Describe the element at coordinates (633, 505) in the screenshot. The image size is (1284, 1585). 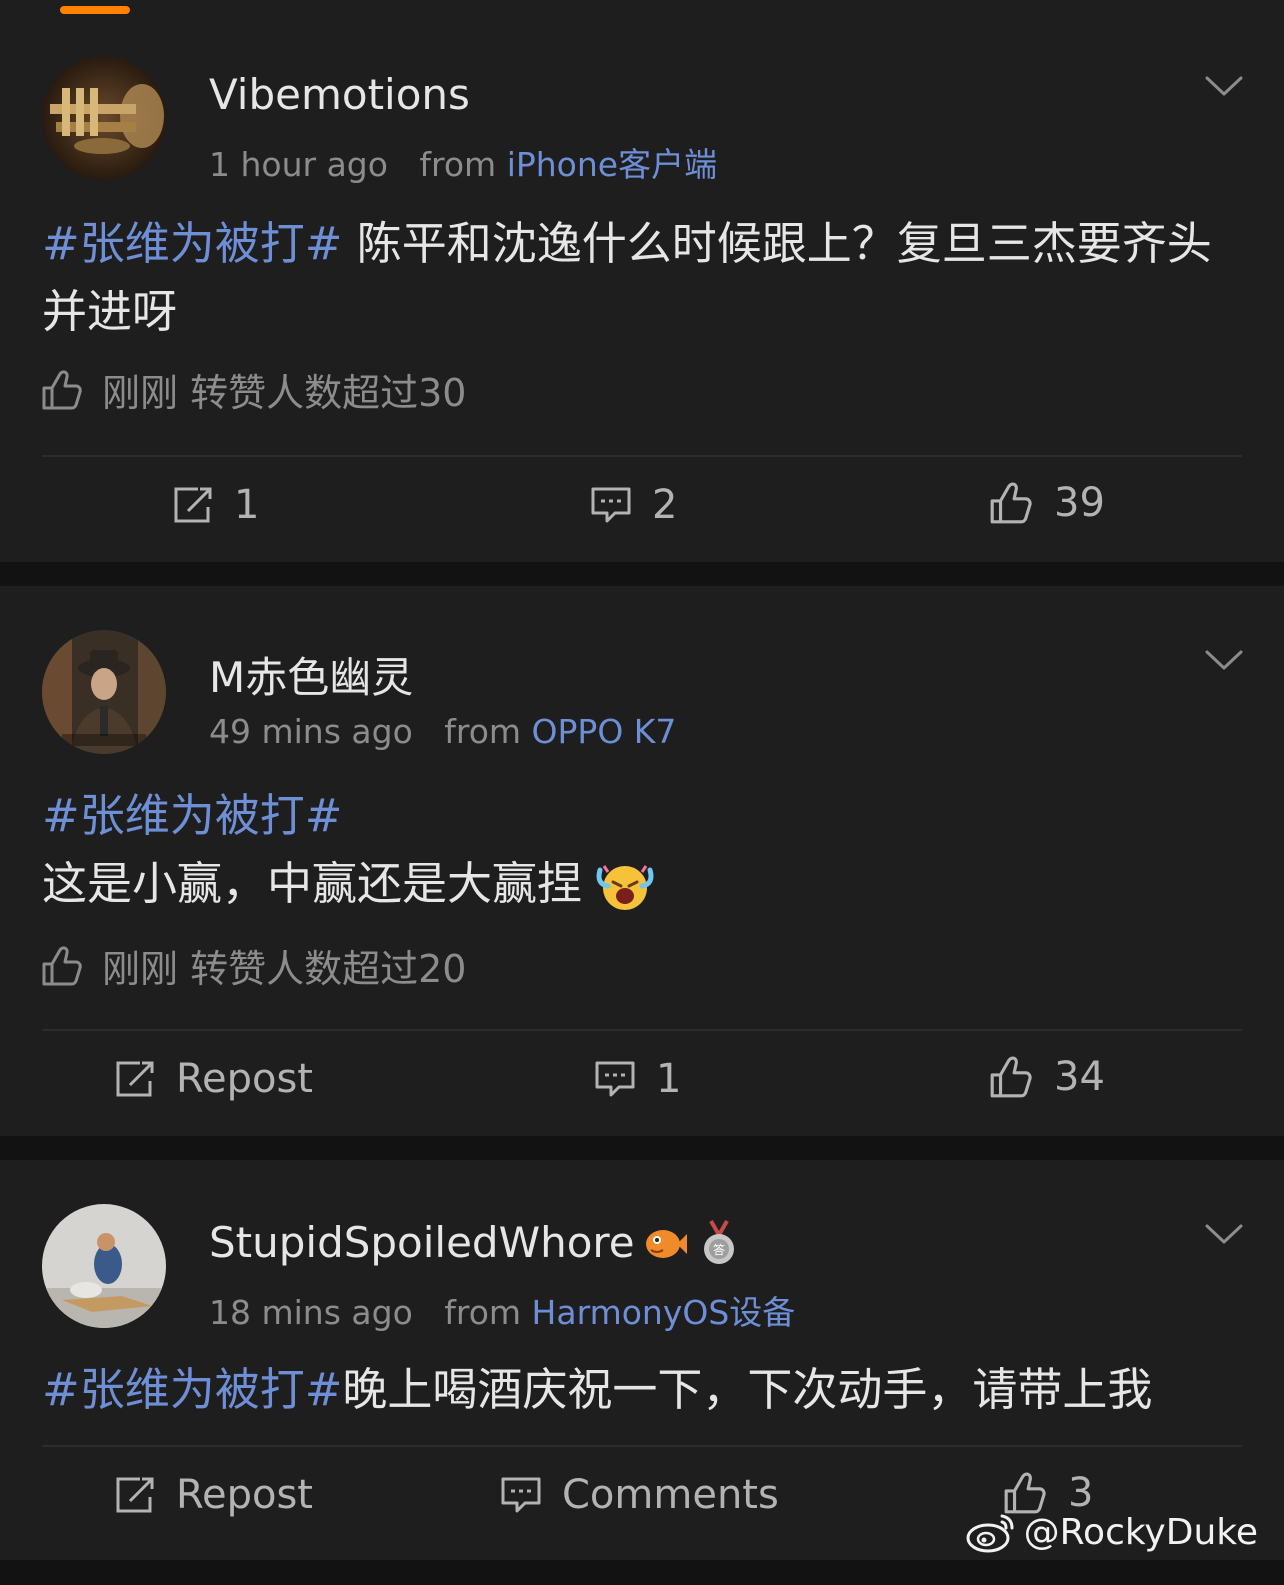
I see `comment-button: 2` at that location.